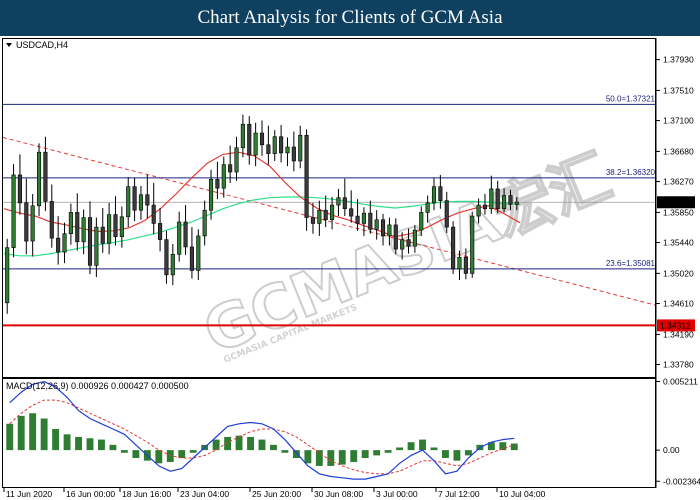 The height and width of the screenshot is (500, 700). Describe the element at coordinates (680, 381) in the screenshot. I see `macd-y-tick-label: 0.005211` at that location.